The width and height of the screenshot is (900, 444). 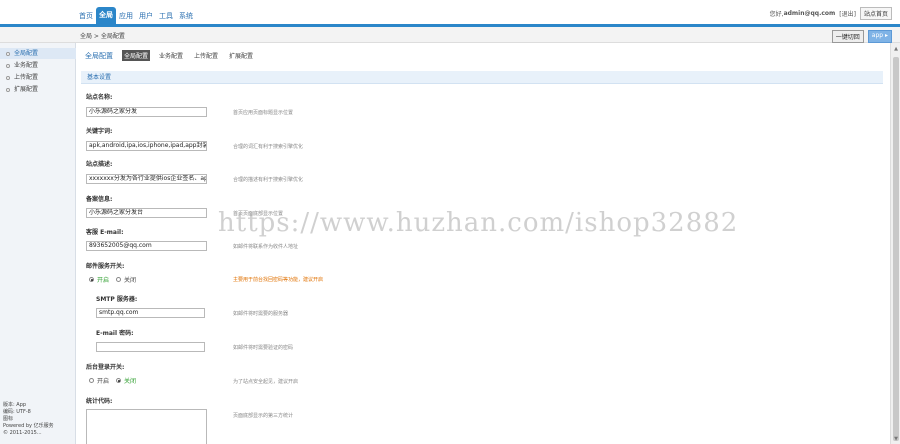 I want to click on description-label: 站点描述:, so click(x=99, y=164).